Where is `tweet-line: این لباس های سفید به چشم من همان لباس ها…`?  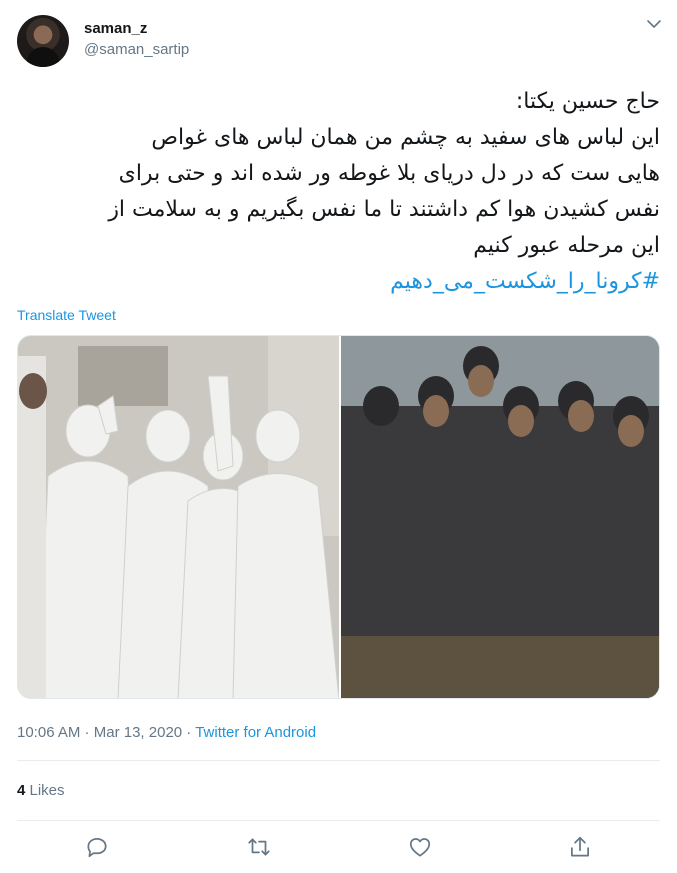 tweet-line: این لباس های سفید به چشم من همان لباس ها… is located at coordinates (405, 137).